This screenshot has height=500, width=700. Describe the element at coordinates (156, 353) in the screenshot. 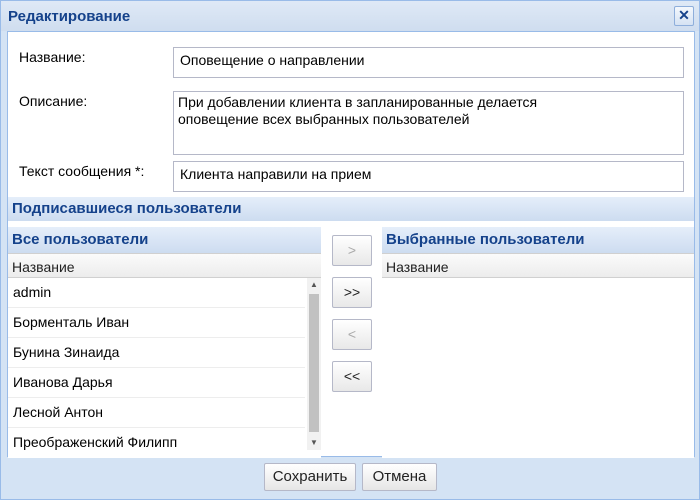

I see `user-row-bunina: Бунина Зинаида` at that location.